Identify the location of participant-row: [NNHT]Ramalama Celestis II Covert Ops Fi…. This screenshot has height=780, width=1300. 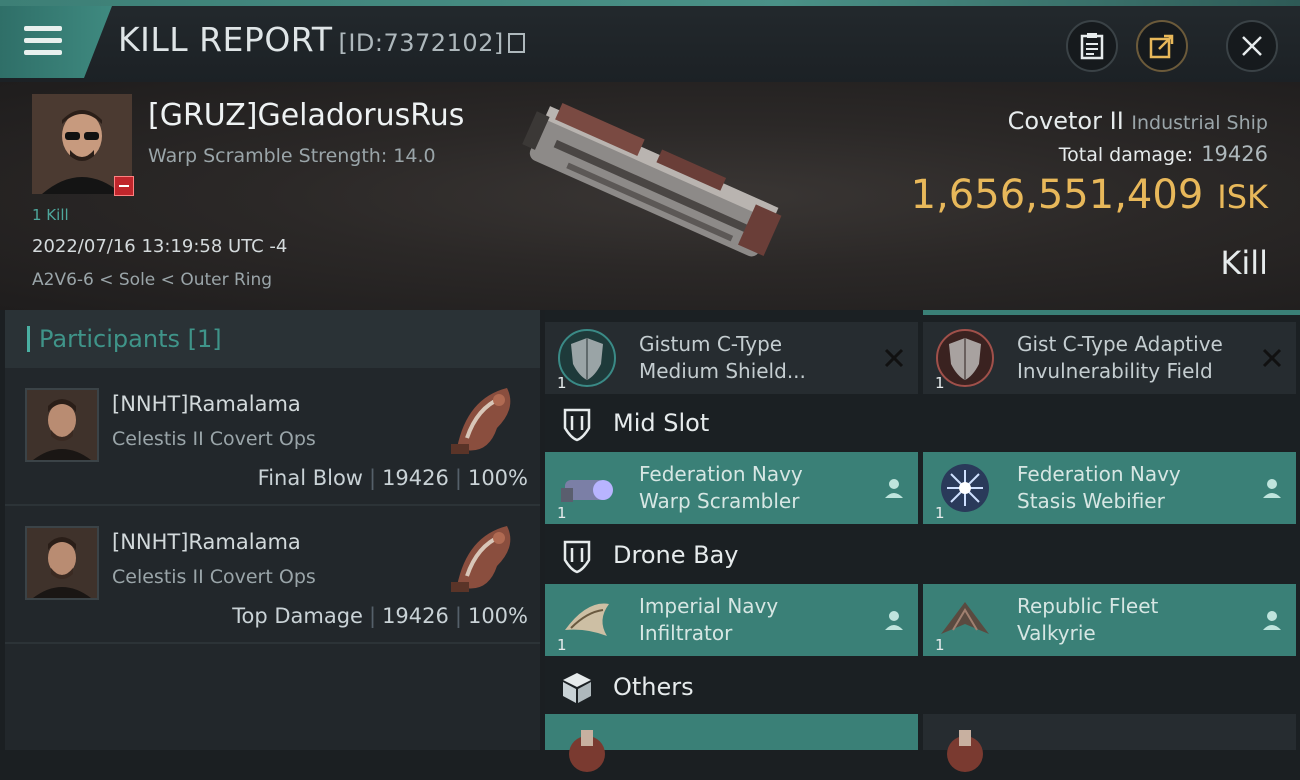
(272, 438).